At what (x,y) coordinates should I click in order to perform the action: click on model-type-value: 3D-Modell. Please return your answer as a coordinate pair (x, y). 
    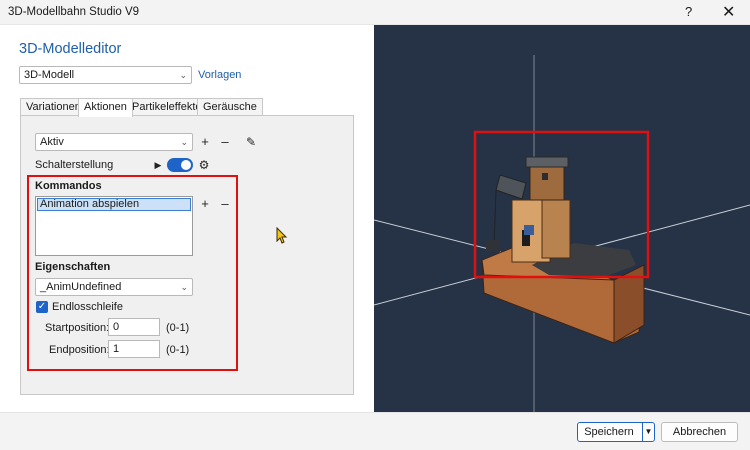
    Looking at the image, I should click on (49, 75).